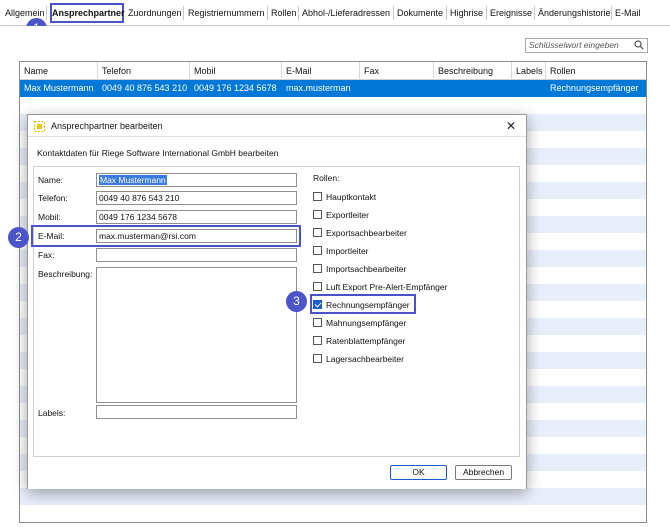  I want to click on telefon-field: 0049 40 876 543 210, so click(196, 198).